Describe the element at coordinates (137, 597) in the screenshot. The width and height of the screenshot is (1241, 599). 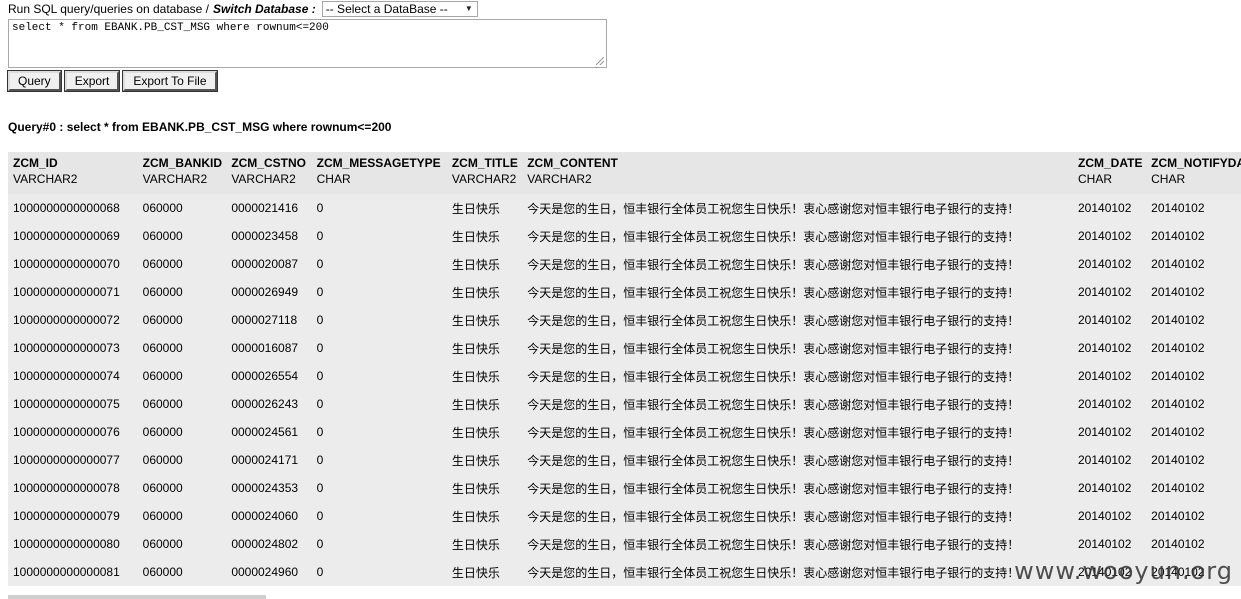
I see `horizontal-scrollbar` at that location.